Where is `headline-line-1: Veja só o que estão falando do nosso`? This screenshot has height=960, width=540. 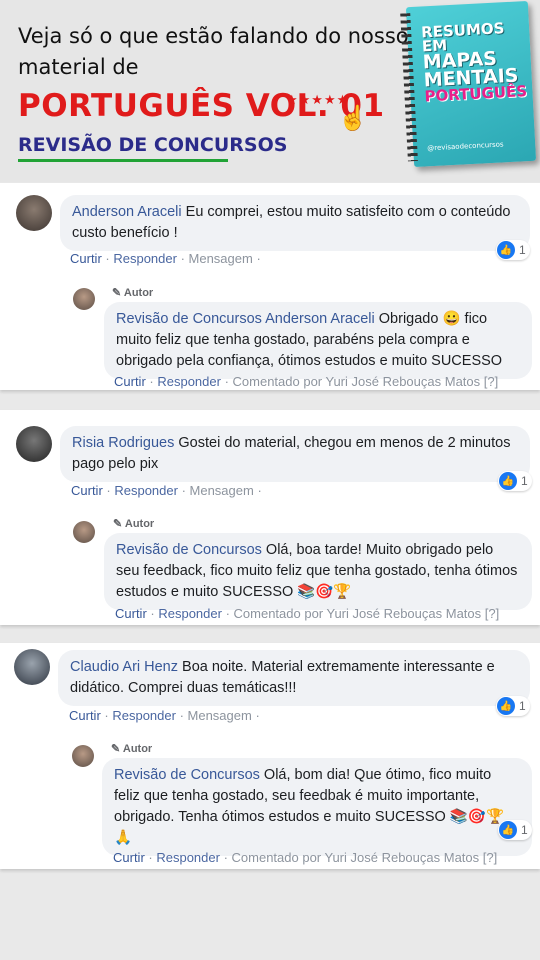 headline-line-1: Veja só o que estão falando do nosso is located at coordinates (213, 36).